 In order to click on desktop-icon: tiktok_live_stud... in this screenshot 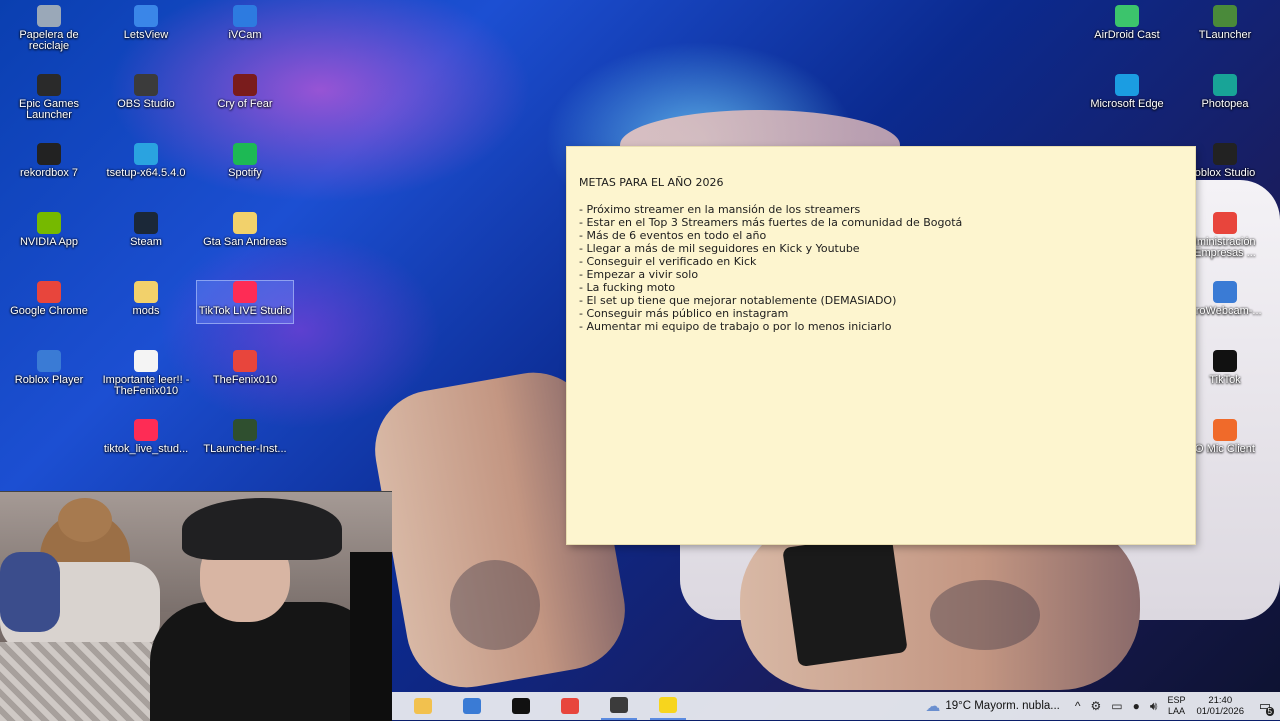, I will do `click(146, 437)`.